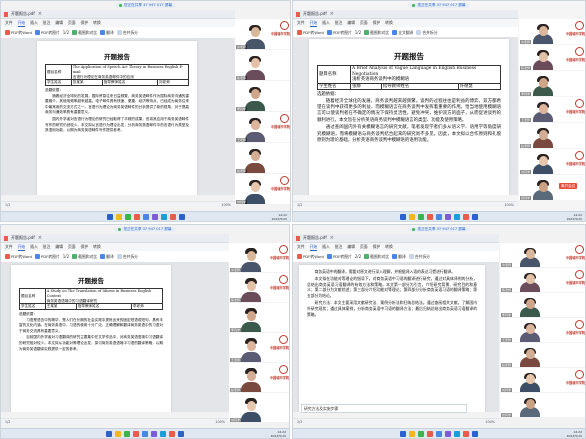 The width and height of the screenshot is (586, 439). I want to click on page-indicator: 2/2, so click(358, 256).